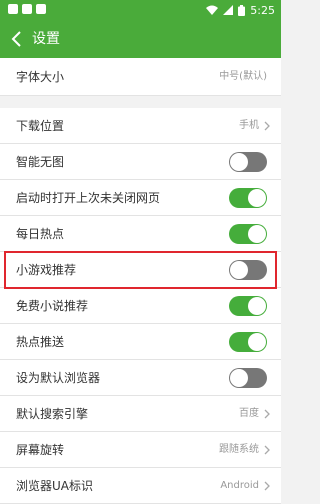  What do you see at coordinates (140, 378) in the screenshot?
I see `setting-default-browser: 设为默认浏览器` at bounding box center [140, 378].